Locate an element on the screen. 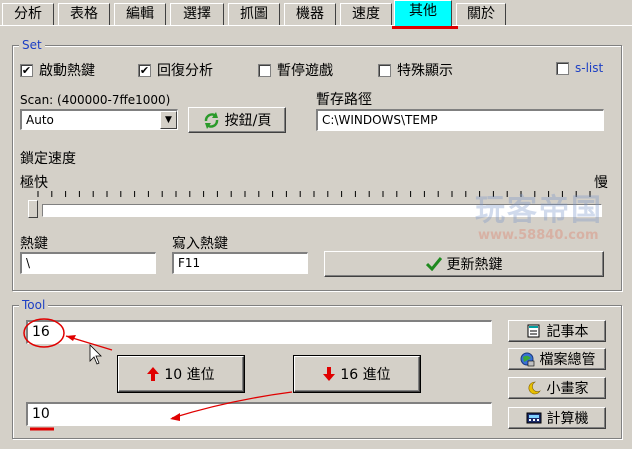  hex-input: 16 is located at coordinates (259, 332).